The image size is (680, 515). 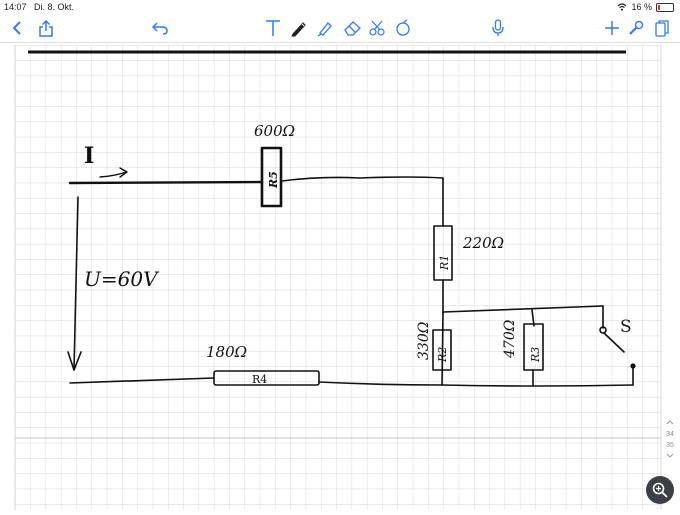 I want to click on r3-value: 470Ω, so click(x=510, y=339).